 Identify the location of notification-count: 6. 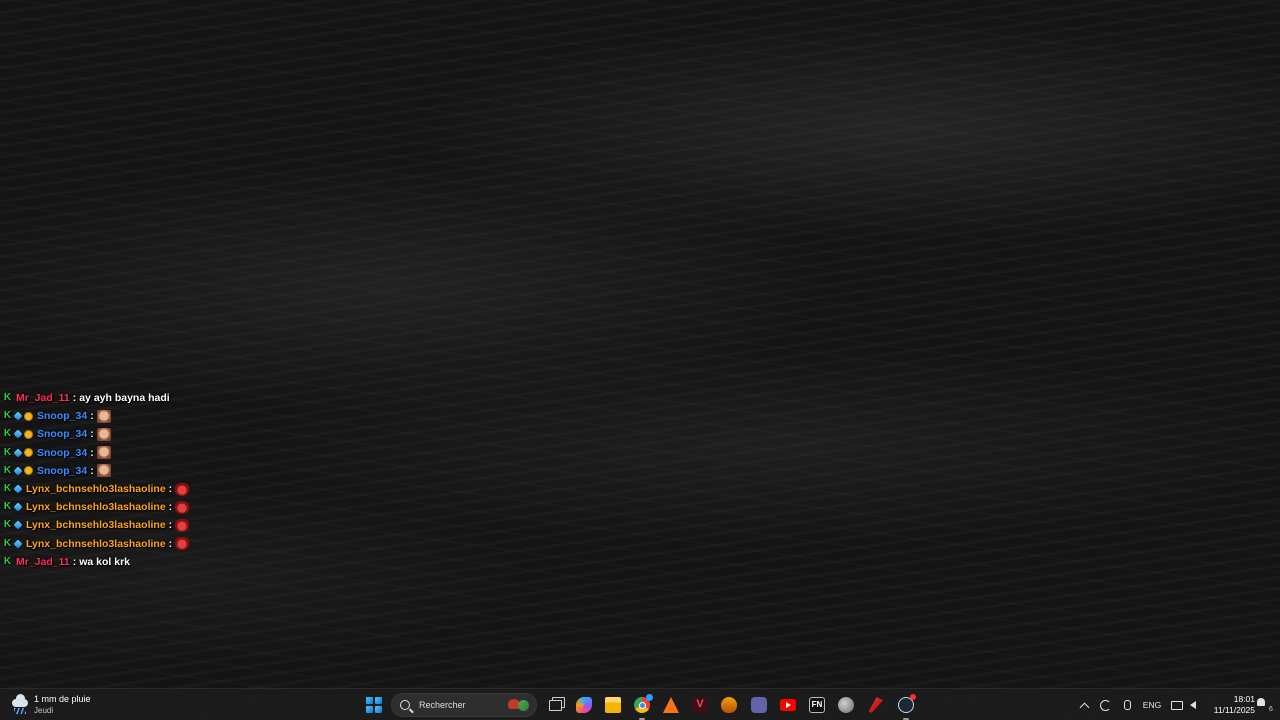
(1271, 709).